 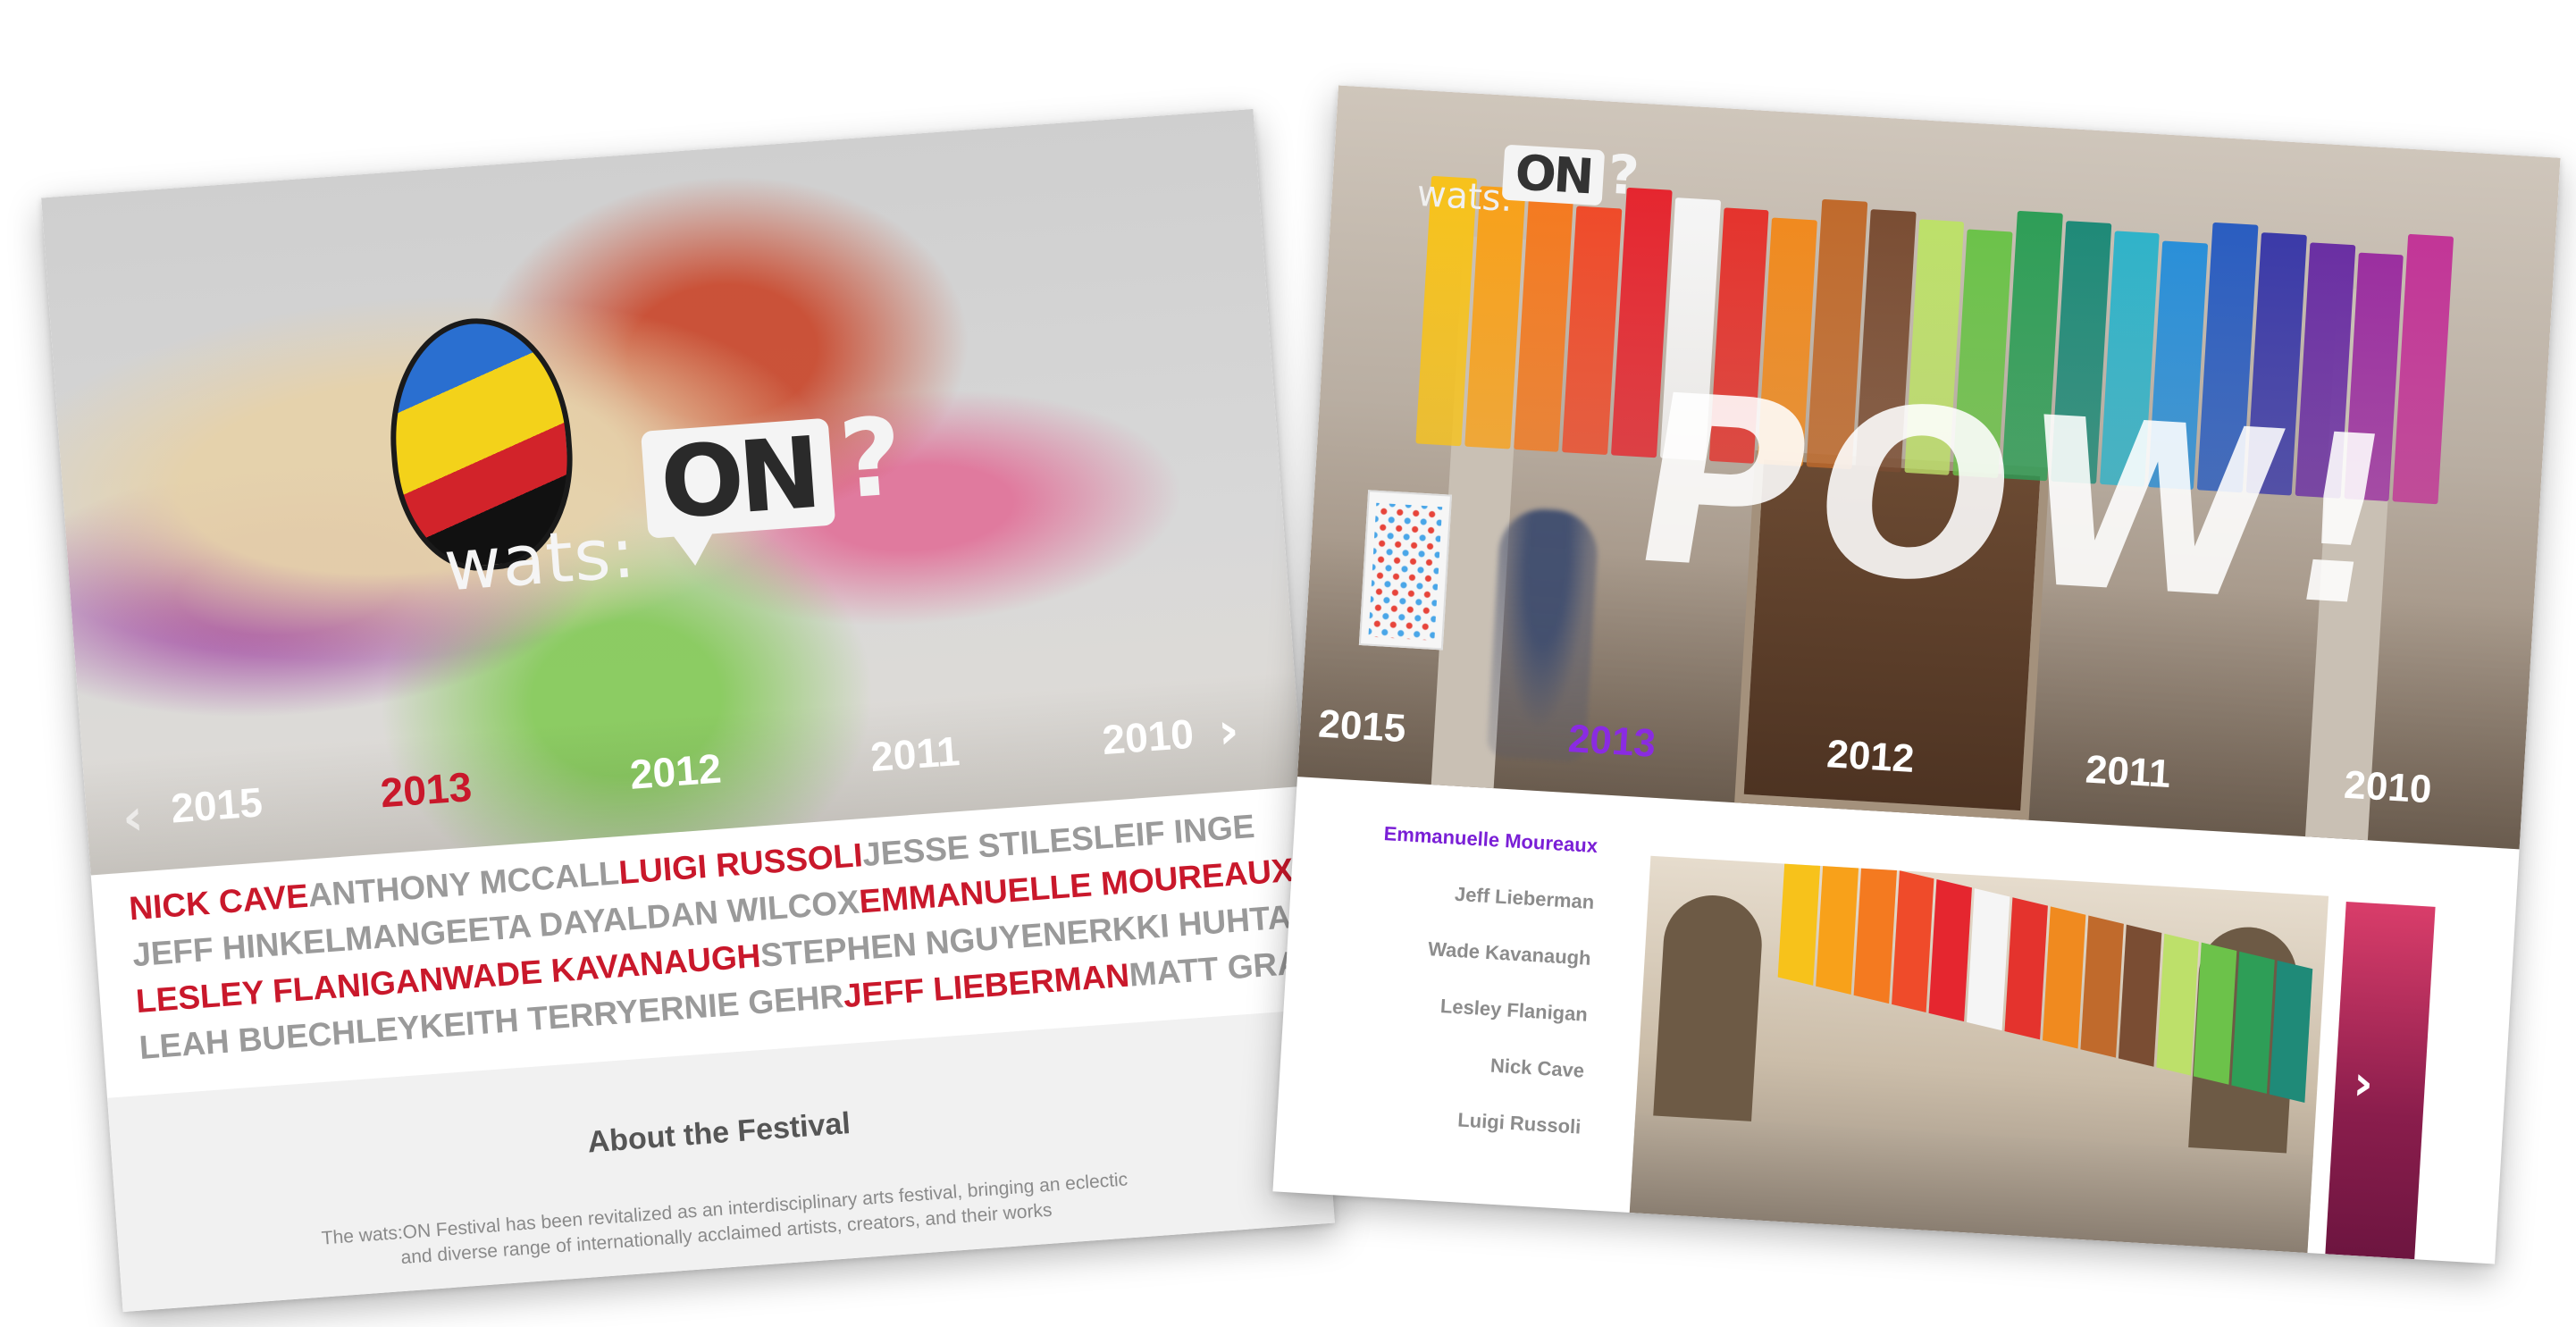 What do you see at coordinates (741, 1004) in the screenshot?
I see `artist-link: ERNIE GEHR` at bounding box center [741, 1004].